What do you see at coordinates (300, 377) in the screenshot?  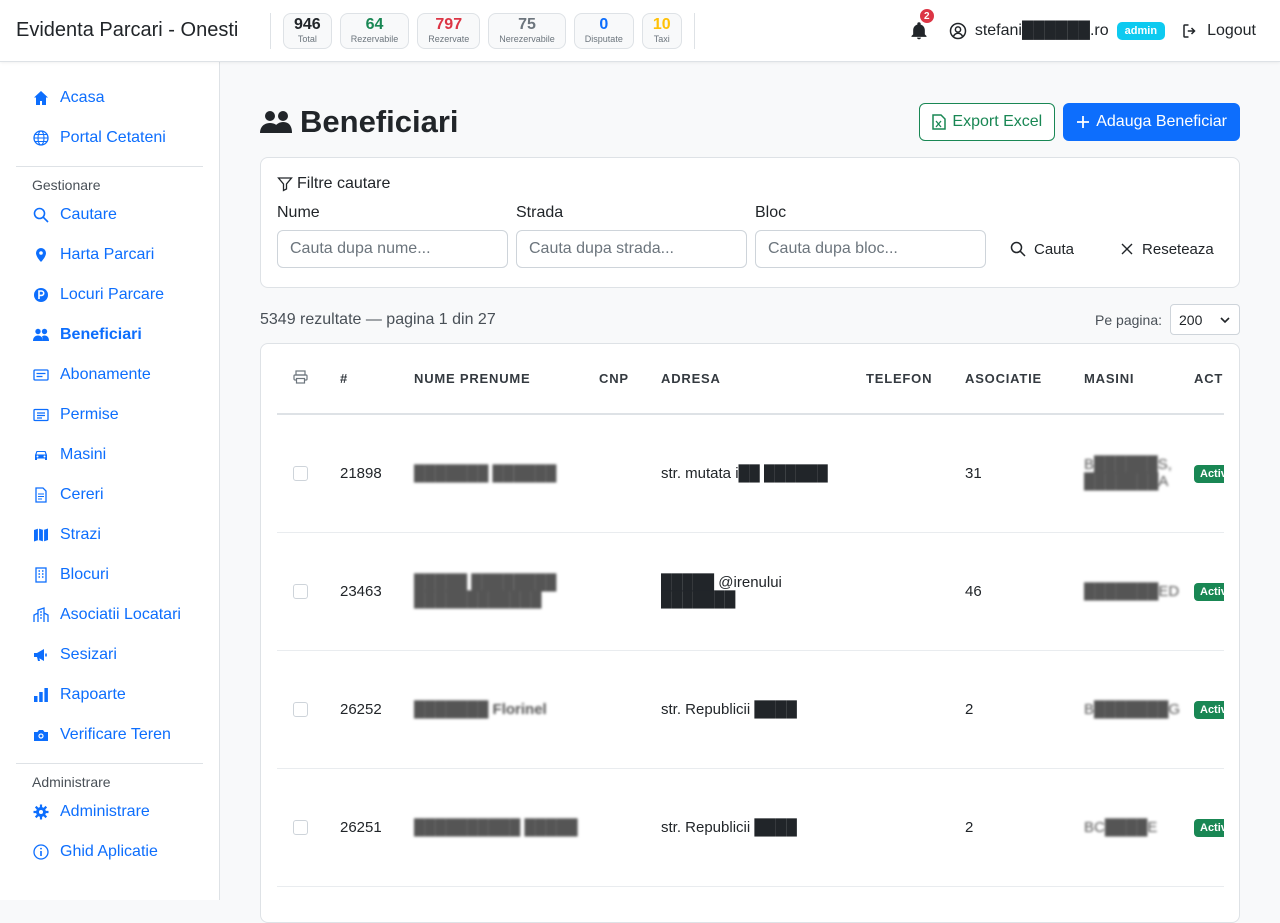 I see `printer-icon` at bounding box center [300, 377].